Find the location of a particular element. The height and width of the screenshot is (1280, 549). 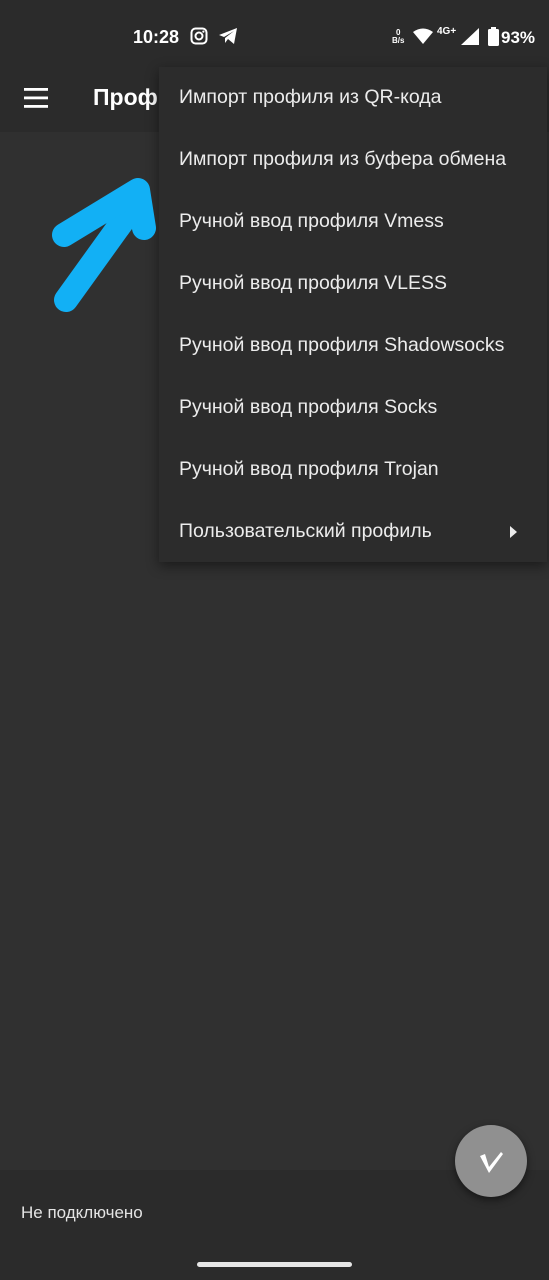

menu-item-manual-vmess: Ручной ввод профиля Vmess is located at coordinates (353, 222).